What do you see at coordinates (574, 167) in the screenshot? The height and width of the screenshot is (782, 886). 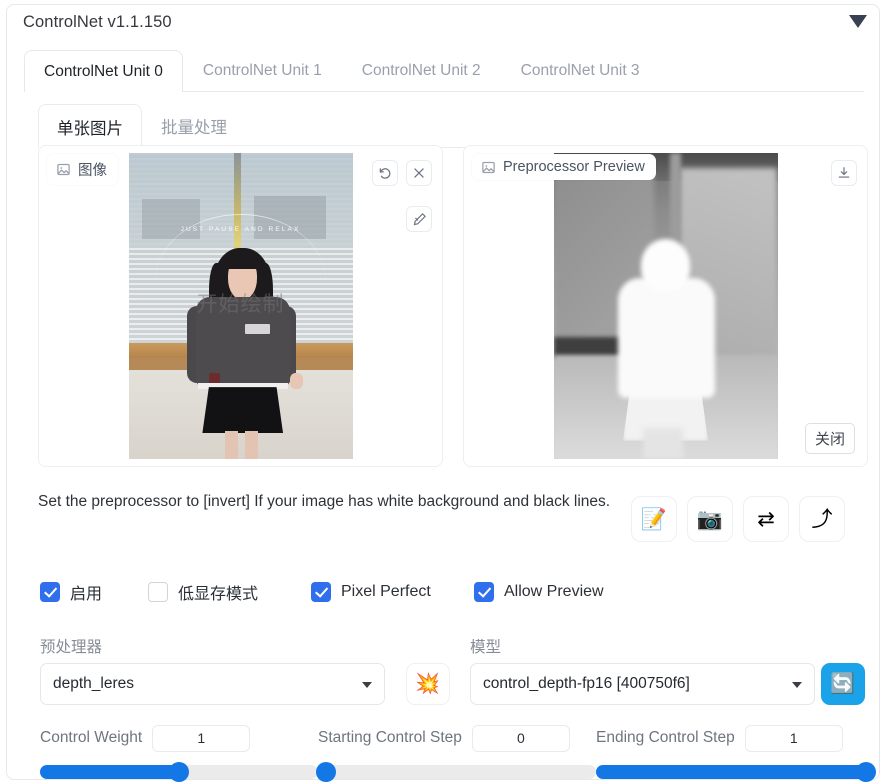 I see `preview-chip-label: Preprocessor Preview` at bounding box center [574, 167].